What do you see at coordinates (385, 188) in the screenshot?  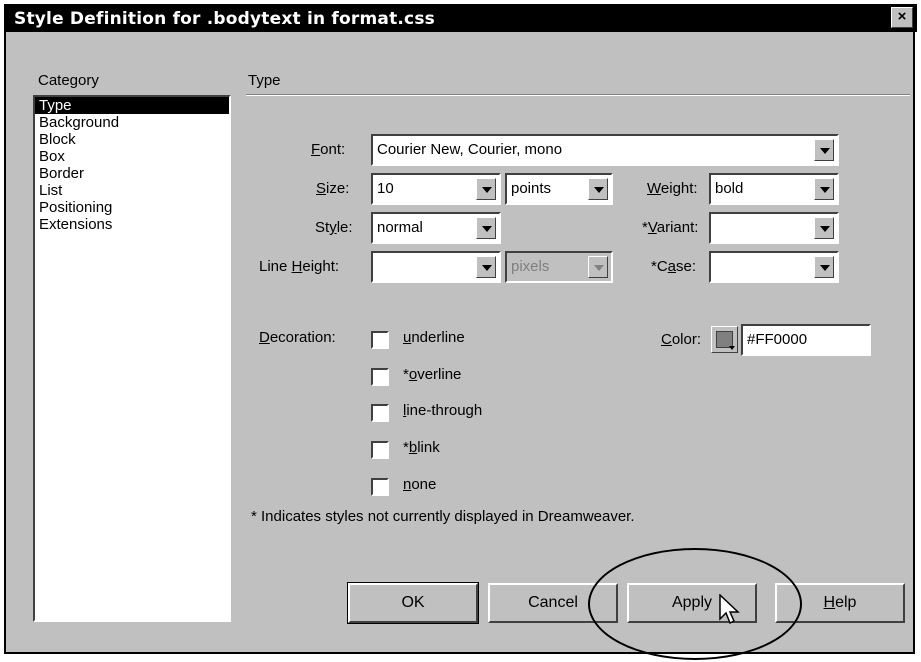 I see `size-value: 10` at bounding box center [385, 188].